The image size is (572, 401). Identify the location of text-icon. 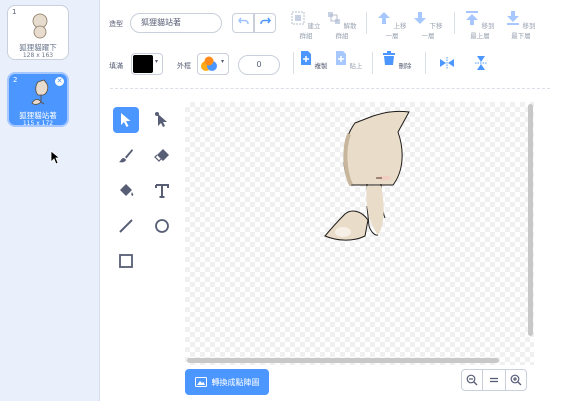
(162, 191).